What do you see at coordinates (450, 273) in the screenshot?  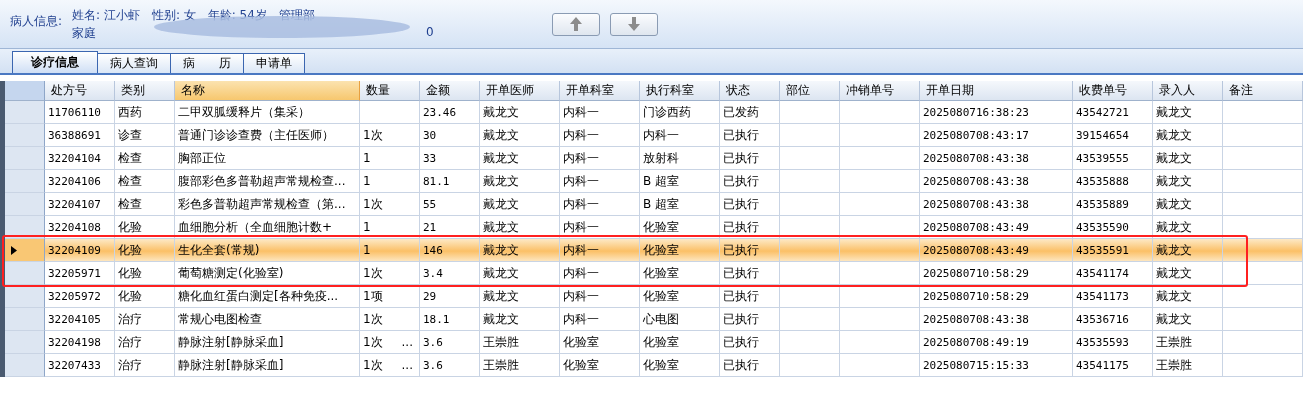 I see `table-cell: 3.4` at bounding box center [450, 273].